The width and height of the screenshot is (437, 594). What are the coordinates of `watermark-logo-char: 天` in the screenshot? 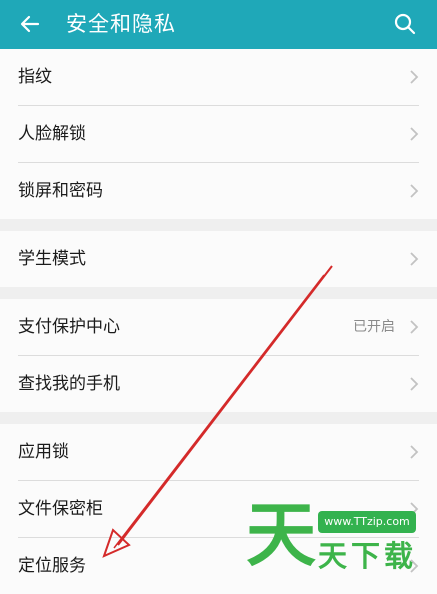 It's located at (281, 535).